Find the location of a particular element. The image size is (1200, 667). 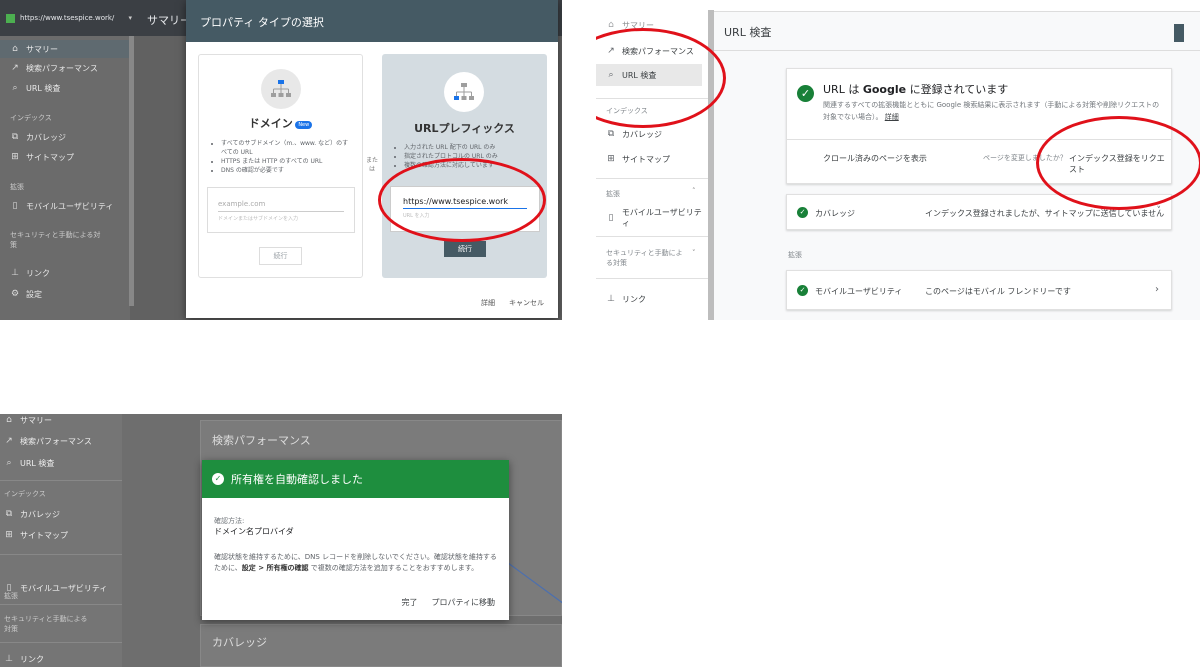

coverage-label: カバレッジ is located at coordinates (835, 213).